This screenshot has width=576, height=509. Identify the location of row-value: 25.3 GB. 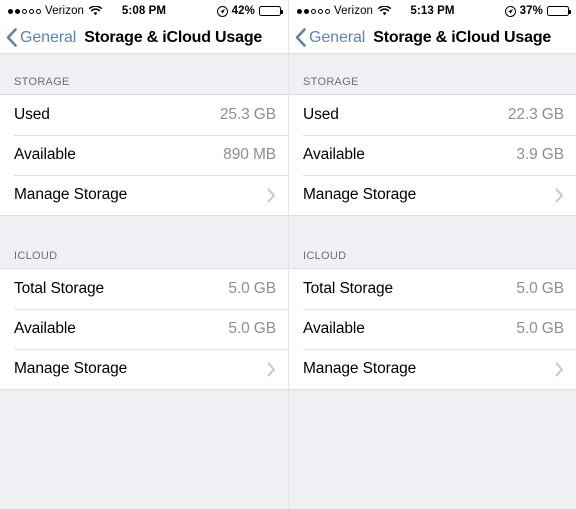
(247, 114).